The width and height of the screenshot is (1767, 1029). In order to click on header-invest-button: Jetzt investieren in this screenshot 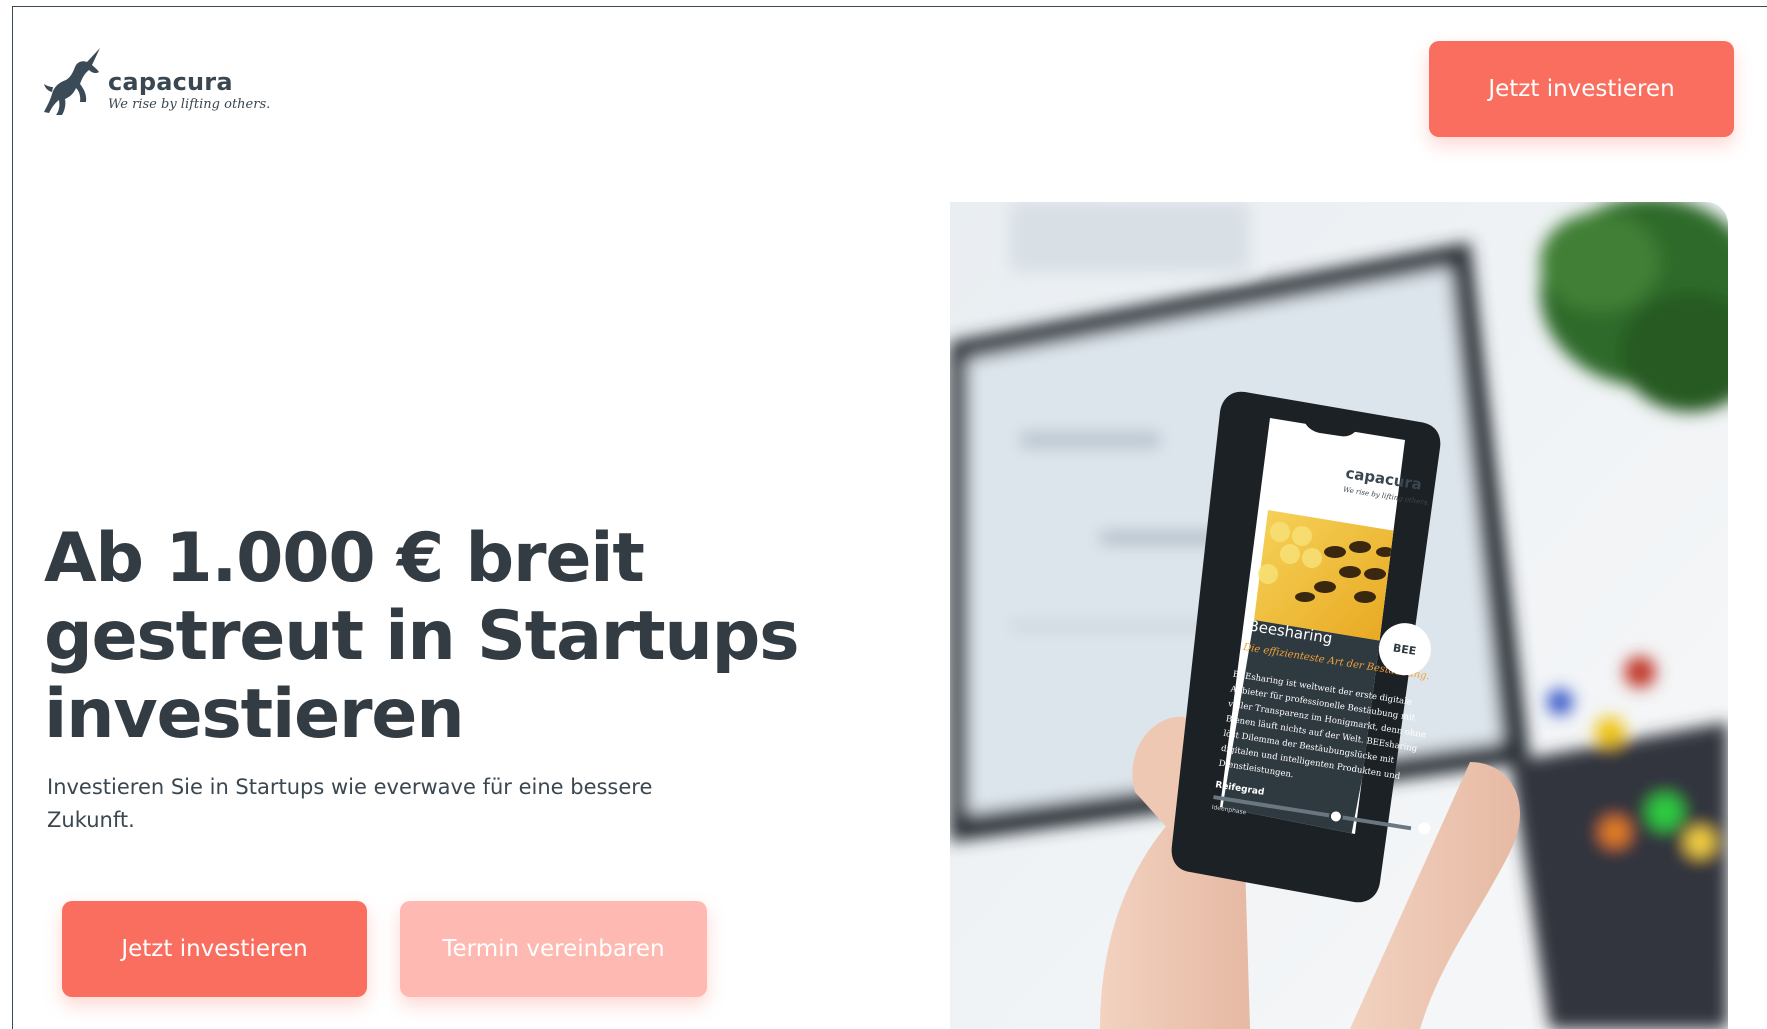, I will do `click(1581, 89)`.